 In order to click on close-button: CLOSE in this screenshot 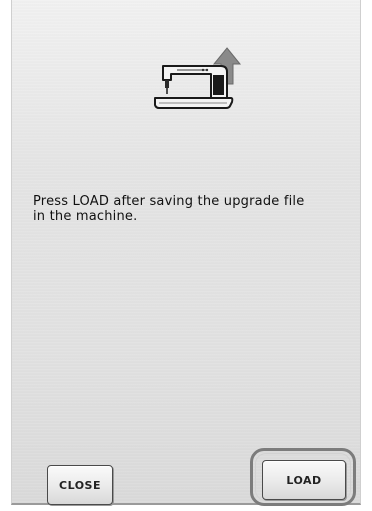, I will do `click(80, 485)`.